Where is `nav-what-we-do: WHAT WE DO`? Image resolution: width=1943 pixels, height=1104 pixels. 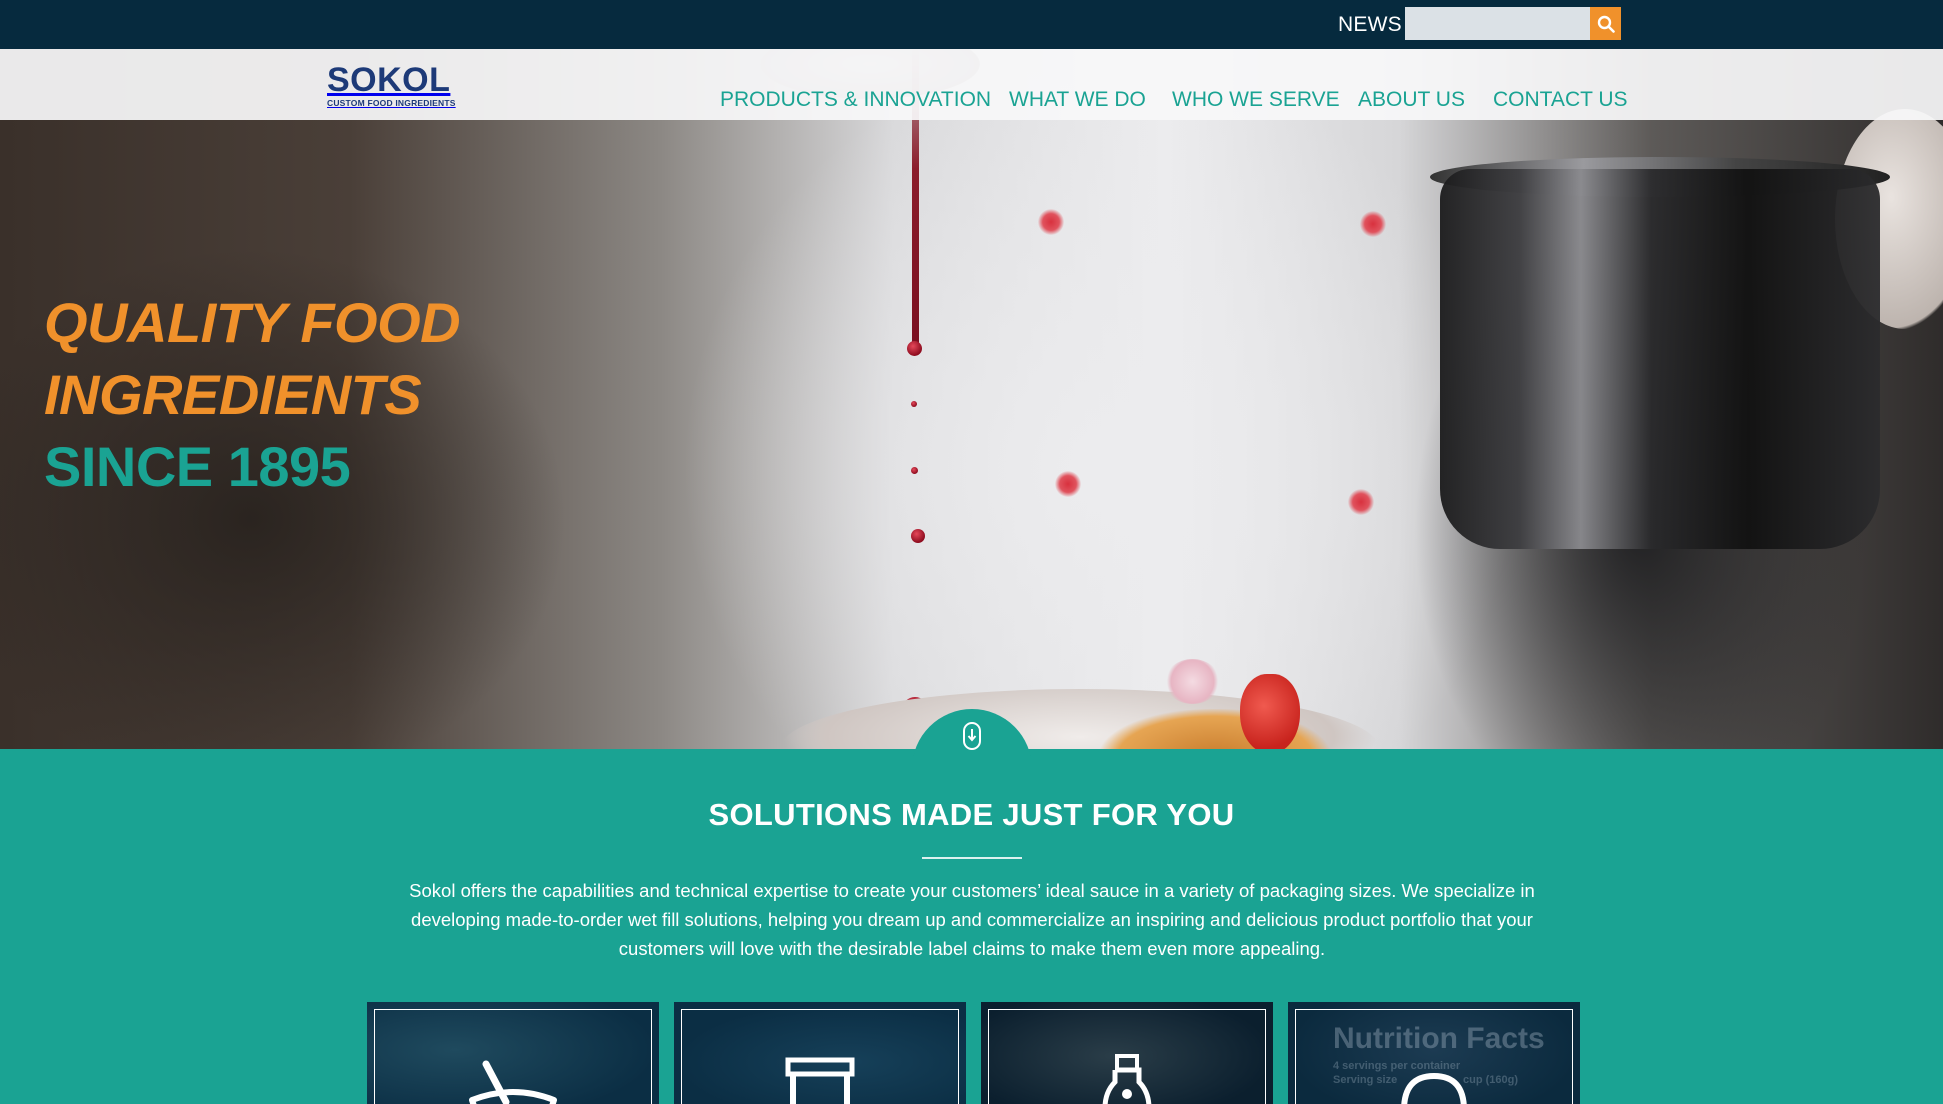
nav-what-we-do: WHAT WE DO is located at coordinates (1077, 100).